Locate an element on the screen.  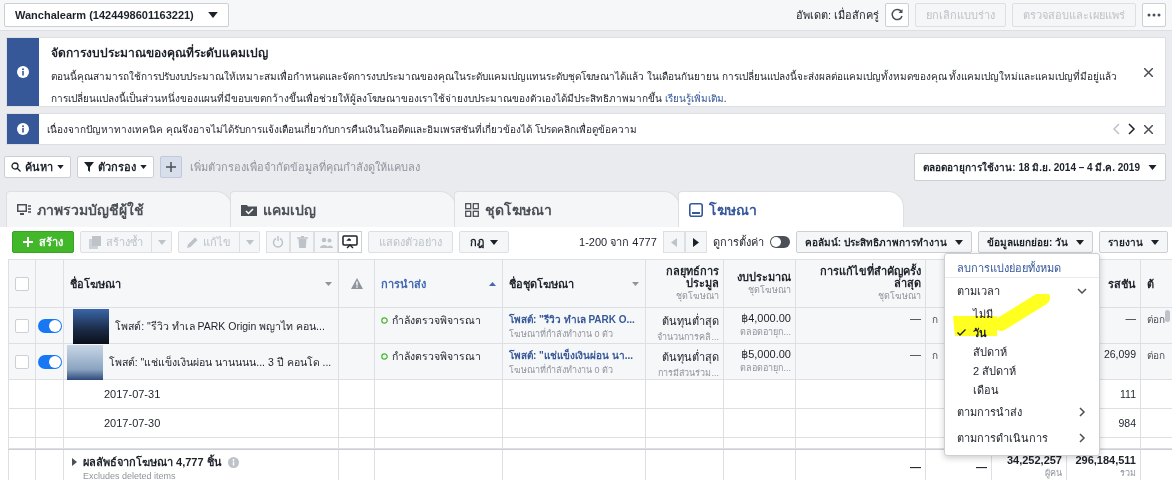
reports-dropdown: รายงาน is located at coordinates (1133, 242).